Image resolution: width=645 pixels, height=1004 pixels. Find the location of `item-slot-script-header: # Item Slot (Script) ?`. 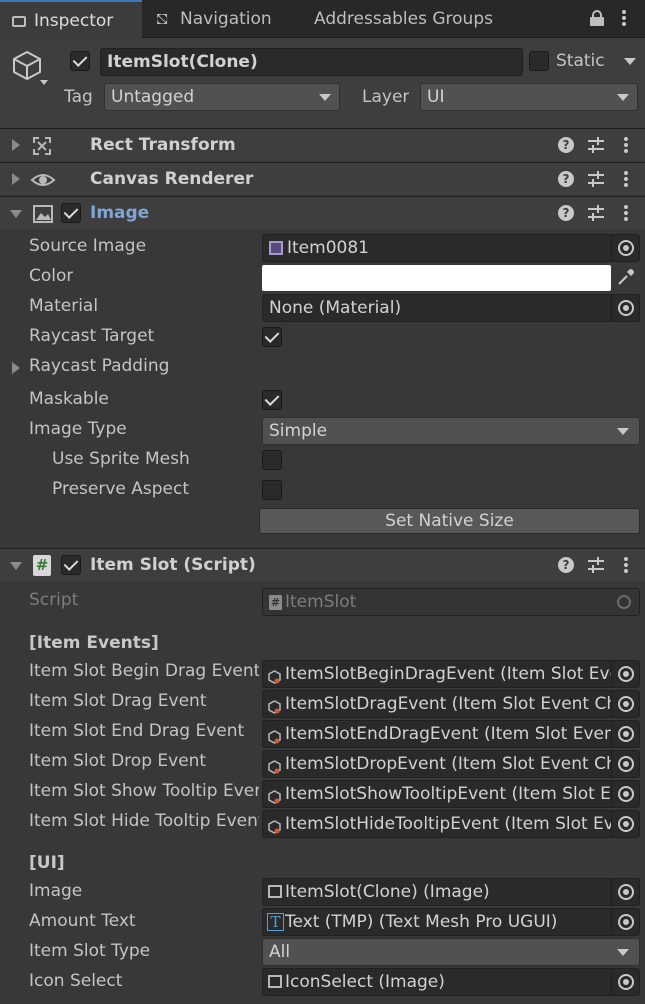

item-slot-script-header: # Item Slot (Script) ? is located at coordinates (322, 564).